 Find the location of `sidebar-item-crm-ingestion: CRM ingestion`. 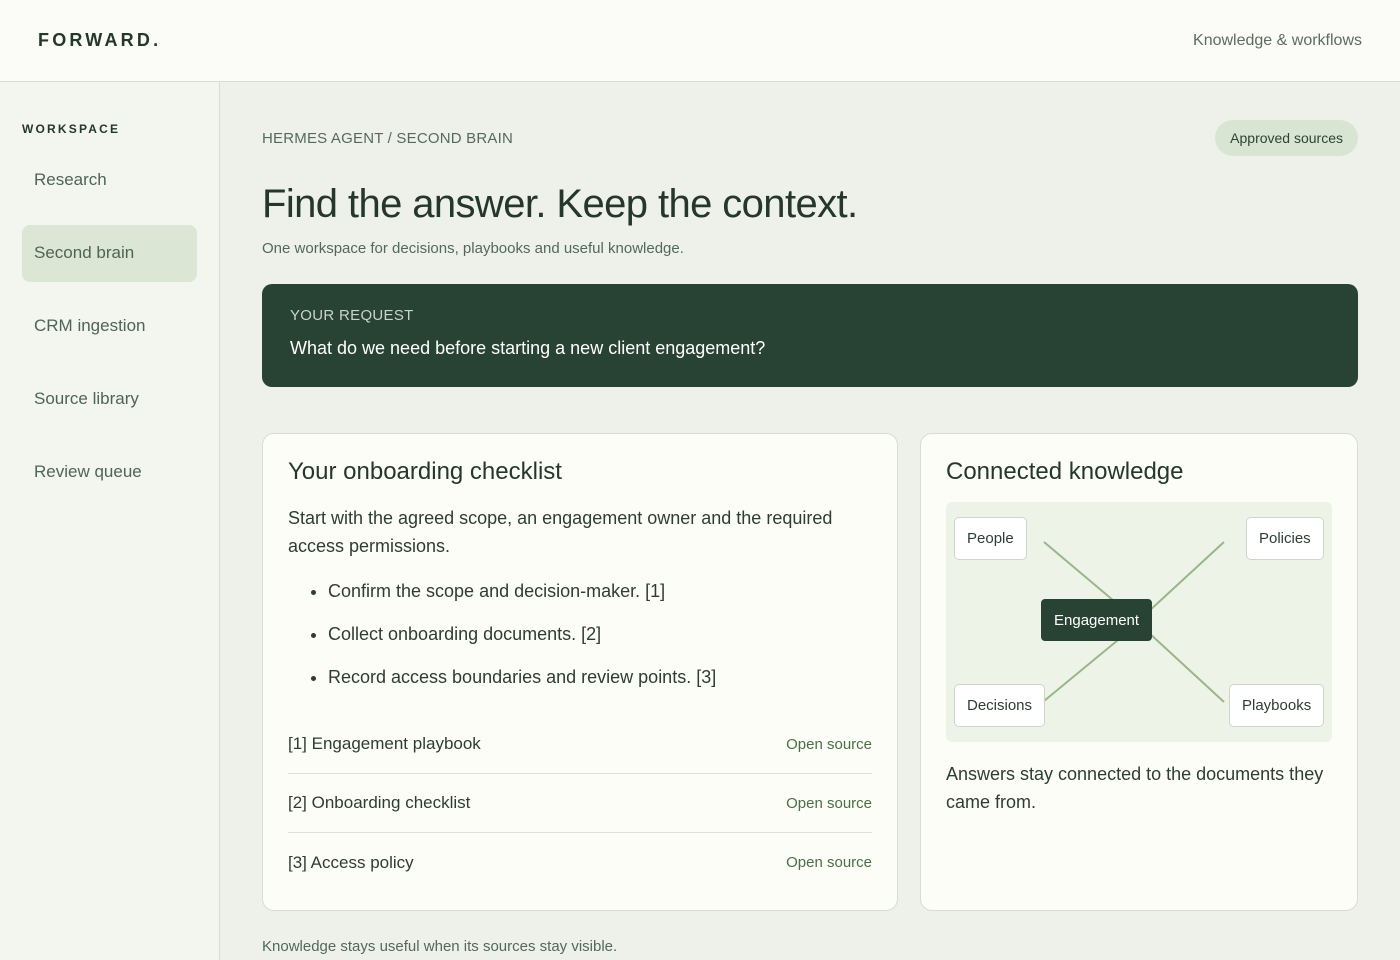

sidebar-item-crm-ingestion: CRM ingestion is located at coordinates (109, 326).